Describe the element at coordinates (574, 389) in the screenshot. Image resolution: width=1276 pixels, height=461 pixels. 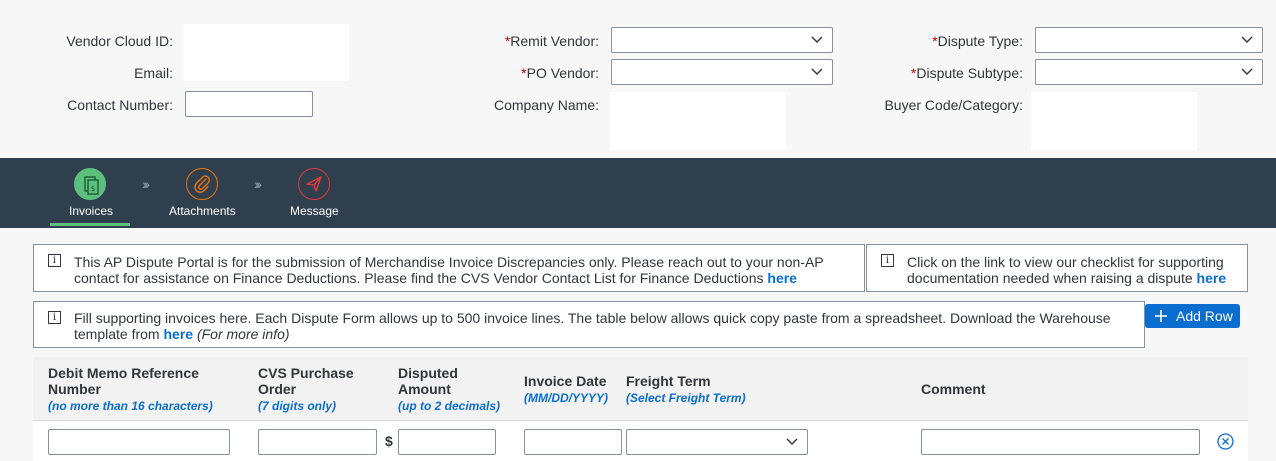
I see `column-header: Invoice Date (MM/DD/YYYY)` at that location.